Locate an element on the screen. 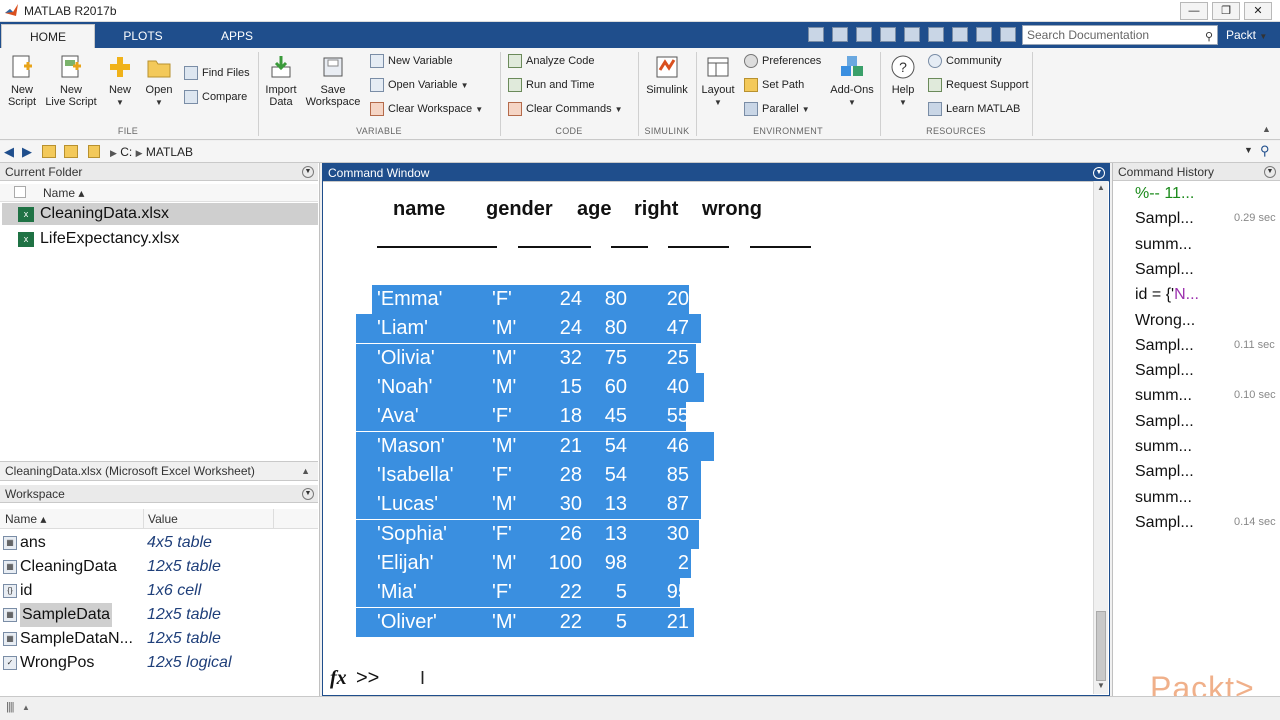 The height and width of the screenshot is (720, 1280). forward-icon: ▶ is located at coordinates (27, 152).